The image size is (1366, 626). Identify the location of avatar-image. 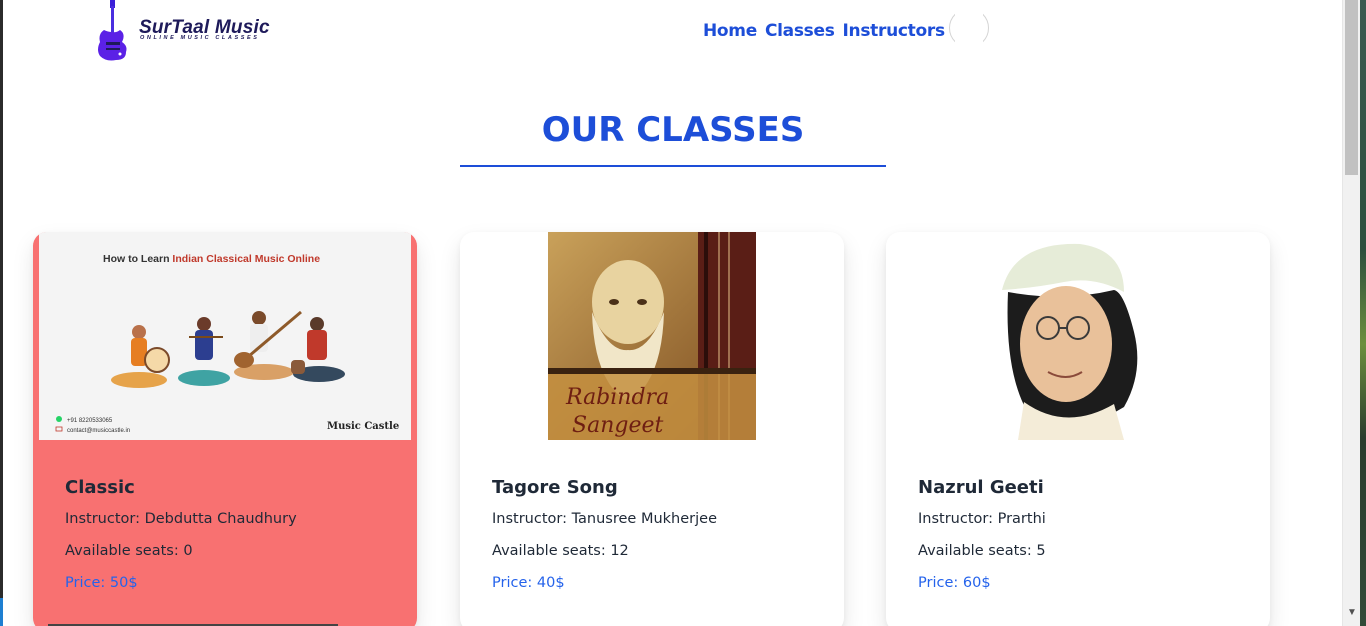
(969, 28).